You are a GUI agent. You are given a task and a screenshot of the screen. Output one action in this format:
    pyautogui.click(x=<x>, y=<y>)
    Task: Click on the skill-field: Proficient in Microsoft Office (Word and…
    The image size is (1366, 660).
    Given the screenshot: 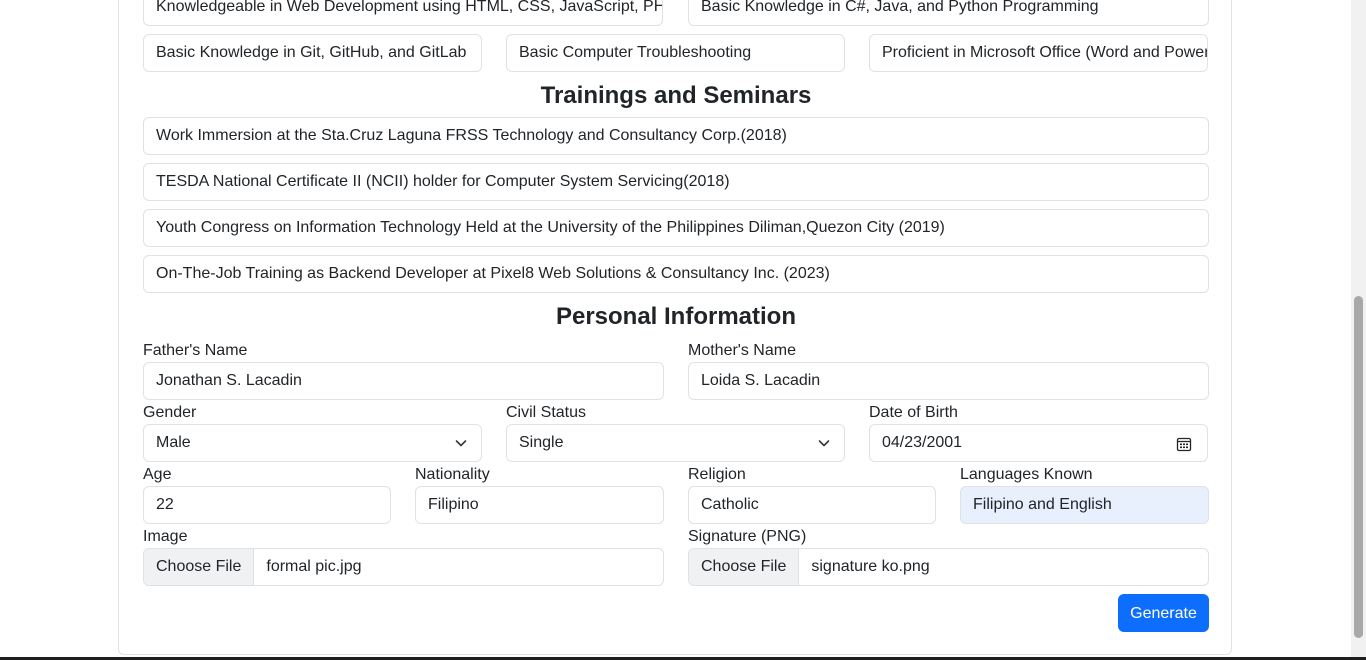 What is the action you would take?
    pyautogui.click(x=1038, y=53)
    